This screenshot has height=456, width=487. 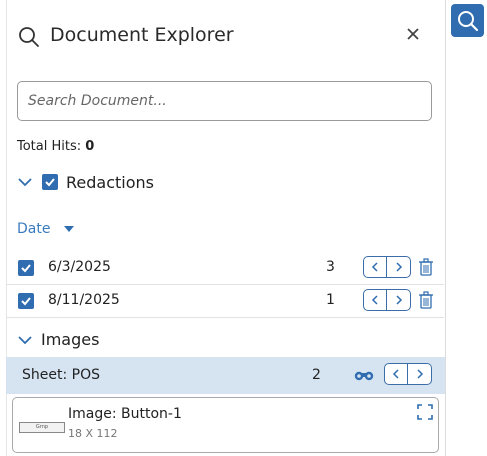 I want to click on search-input, so click(x=224, y=101).